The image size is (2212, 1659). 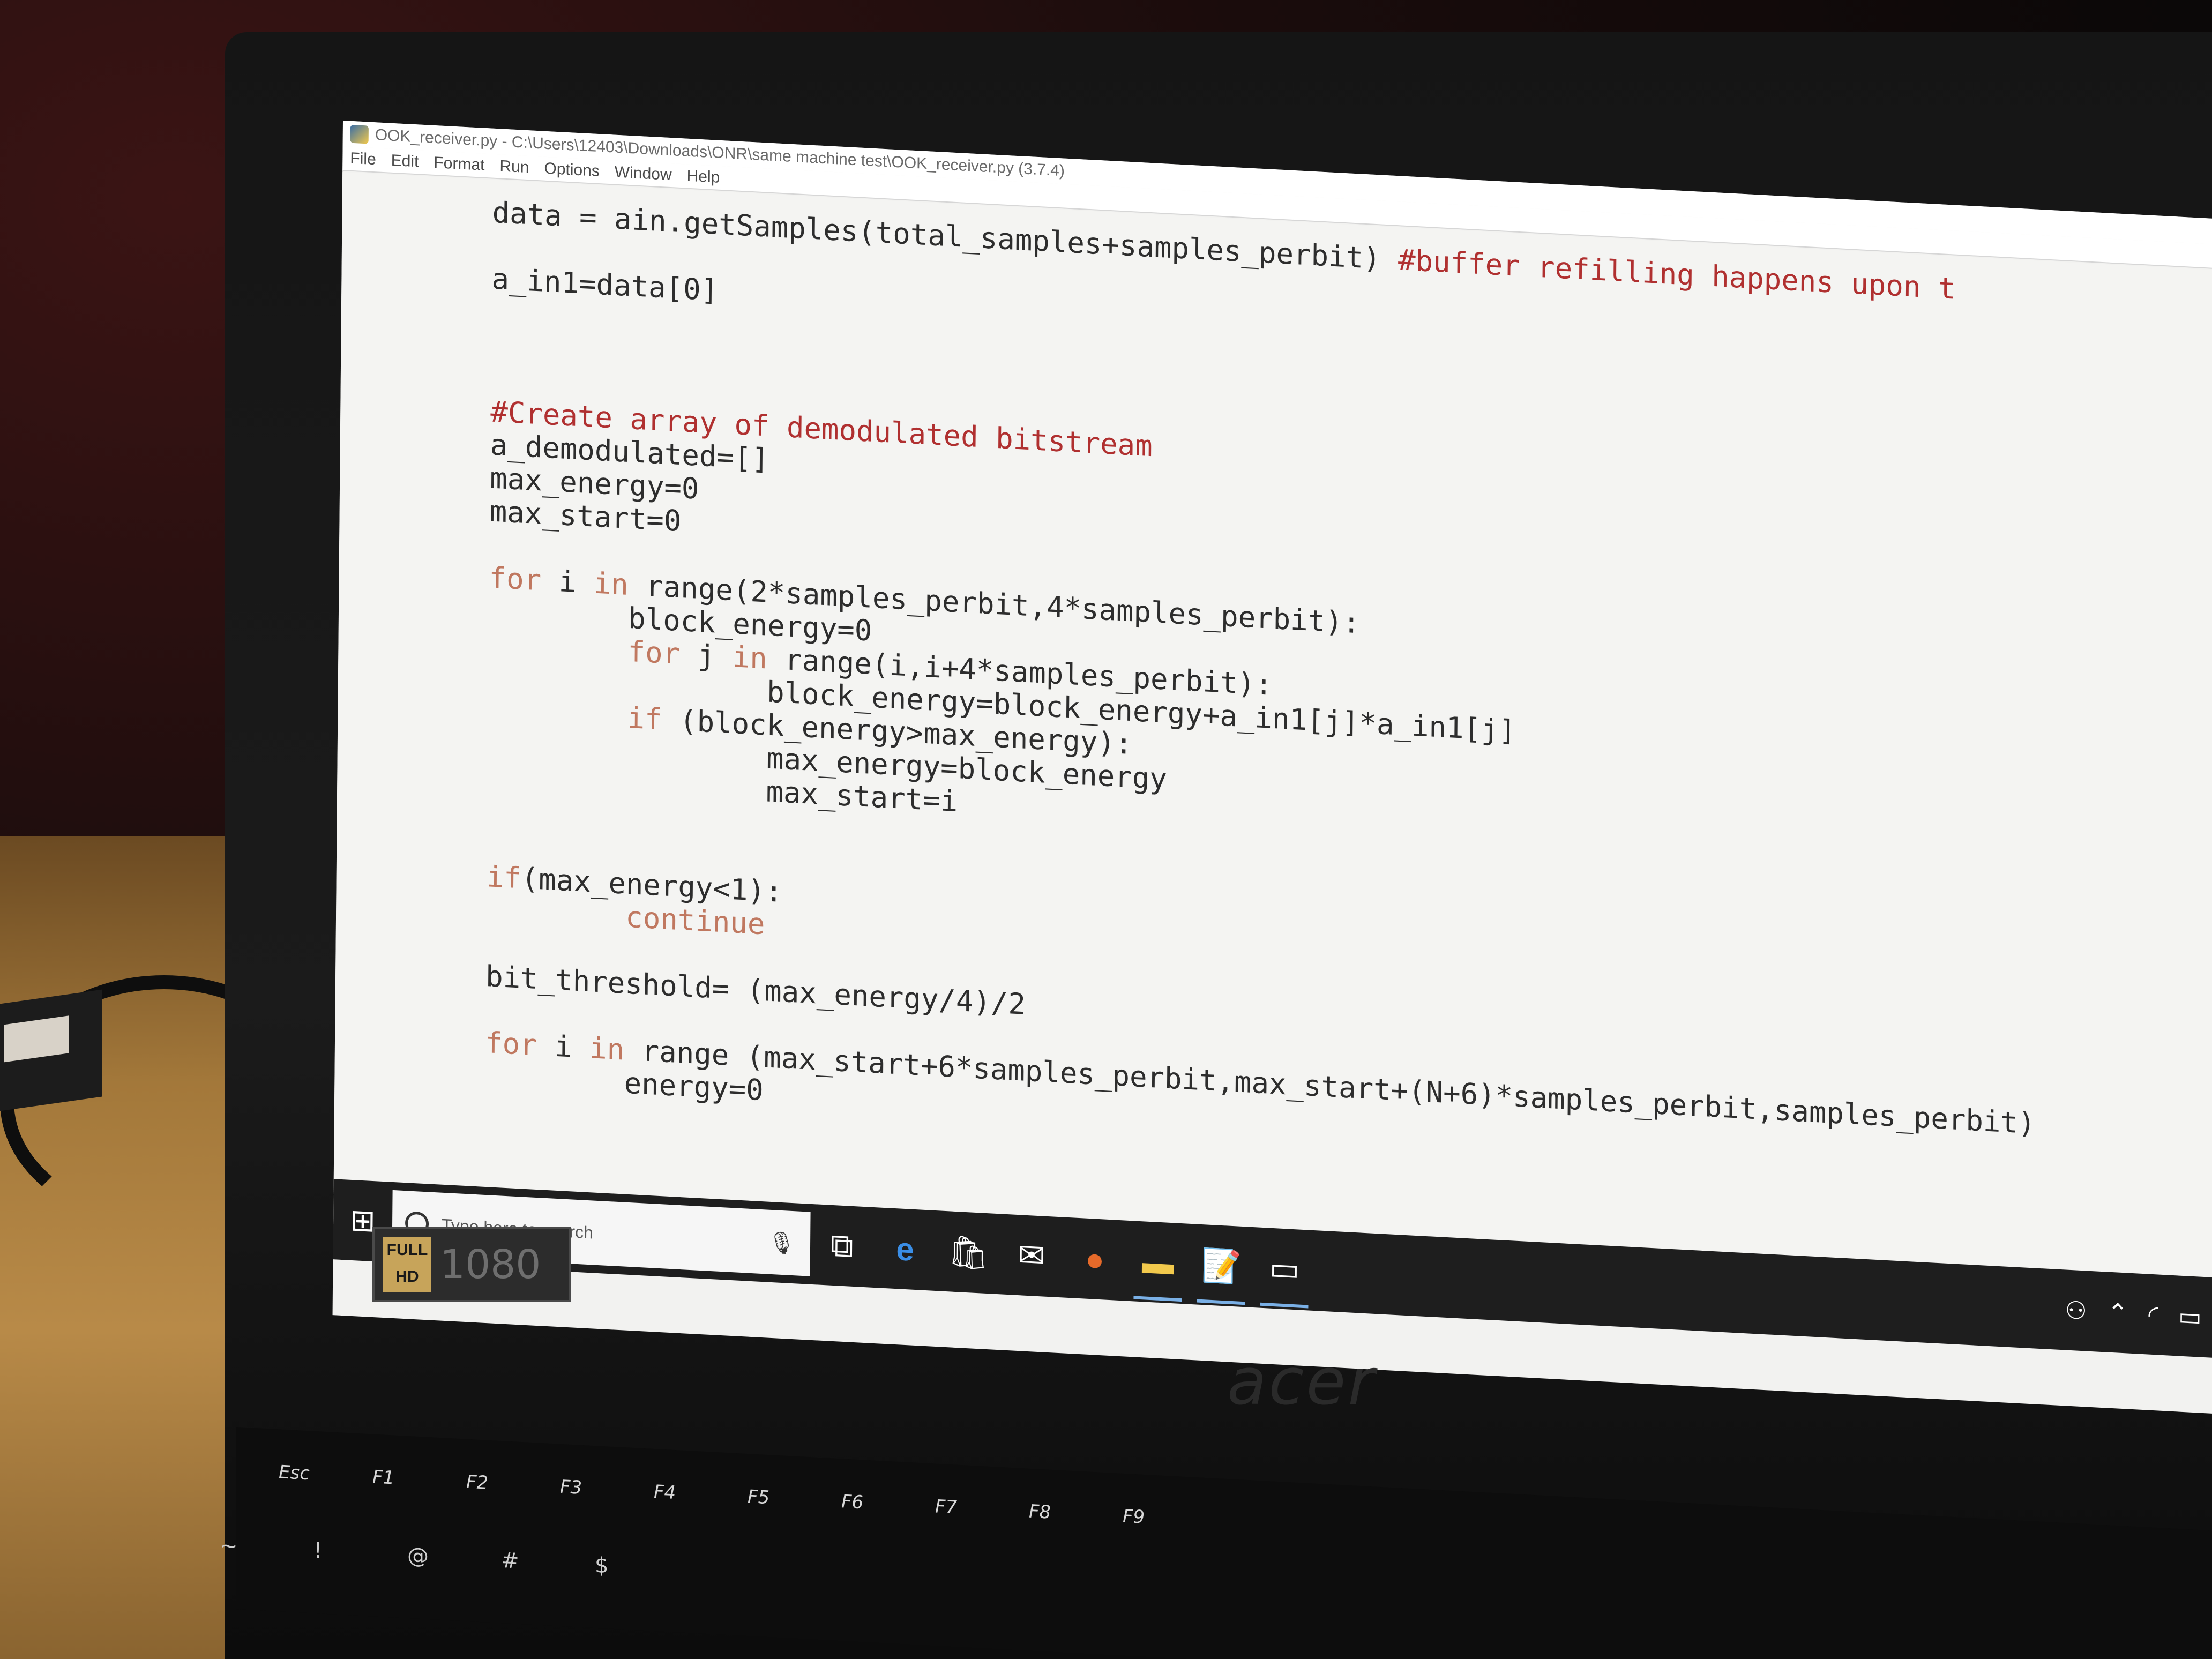 What do you see at coordinates (572, 170) in the screenshot?
I see `menu-options: Options` at bounding box center [572, 170].